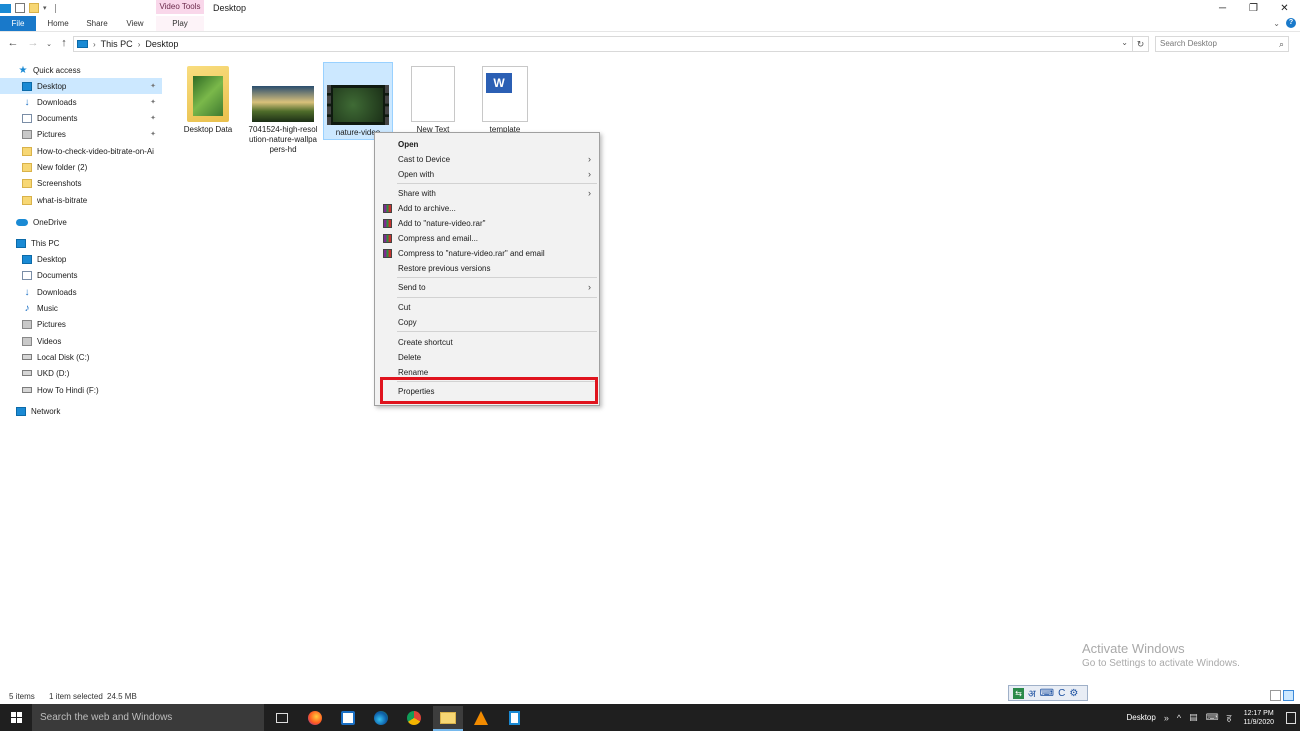 This screenshot has height=731, width=1300. I want to click on nav-quick-folder-bitrate: what-is-bitrate, so click(81, 200).